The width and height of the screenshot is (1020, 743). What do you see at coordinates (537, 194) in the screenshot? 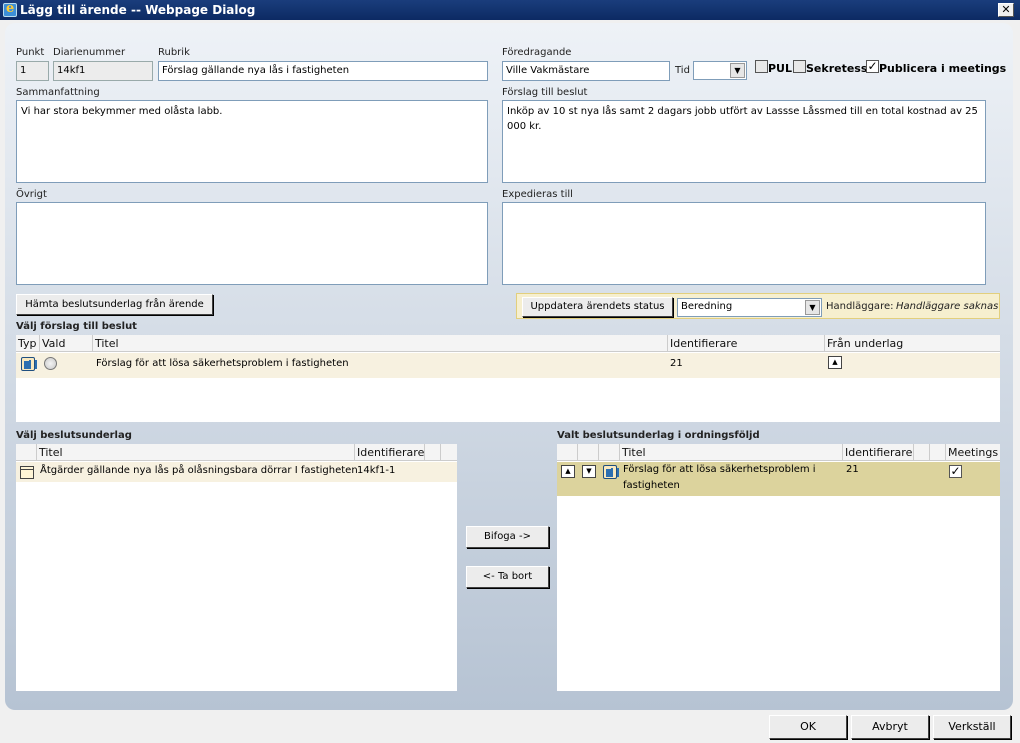
I see `expedieras-label: Expedieras till` at bounding box center [537, 194].